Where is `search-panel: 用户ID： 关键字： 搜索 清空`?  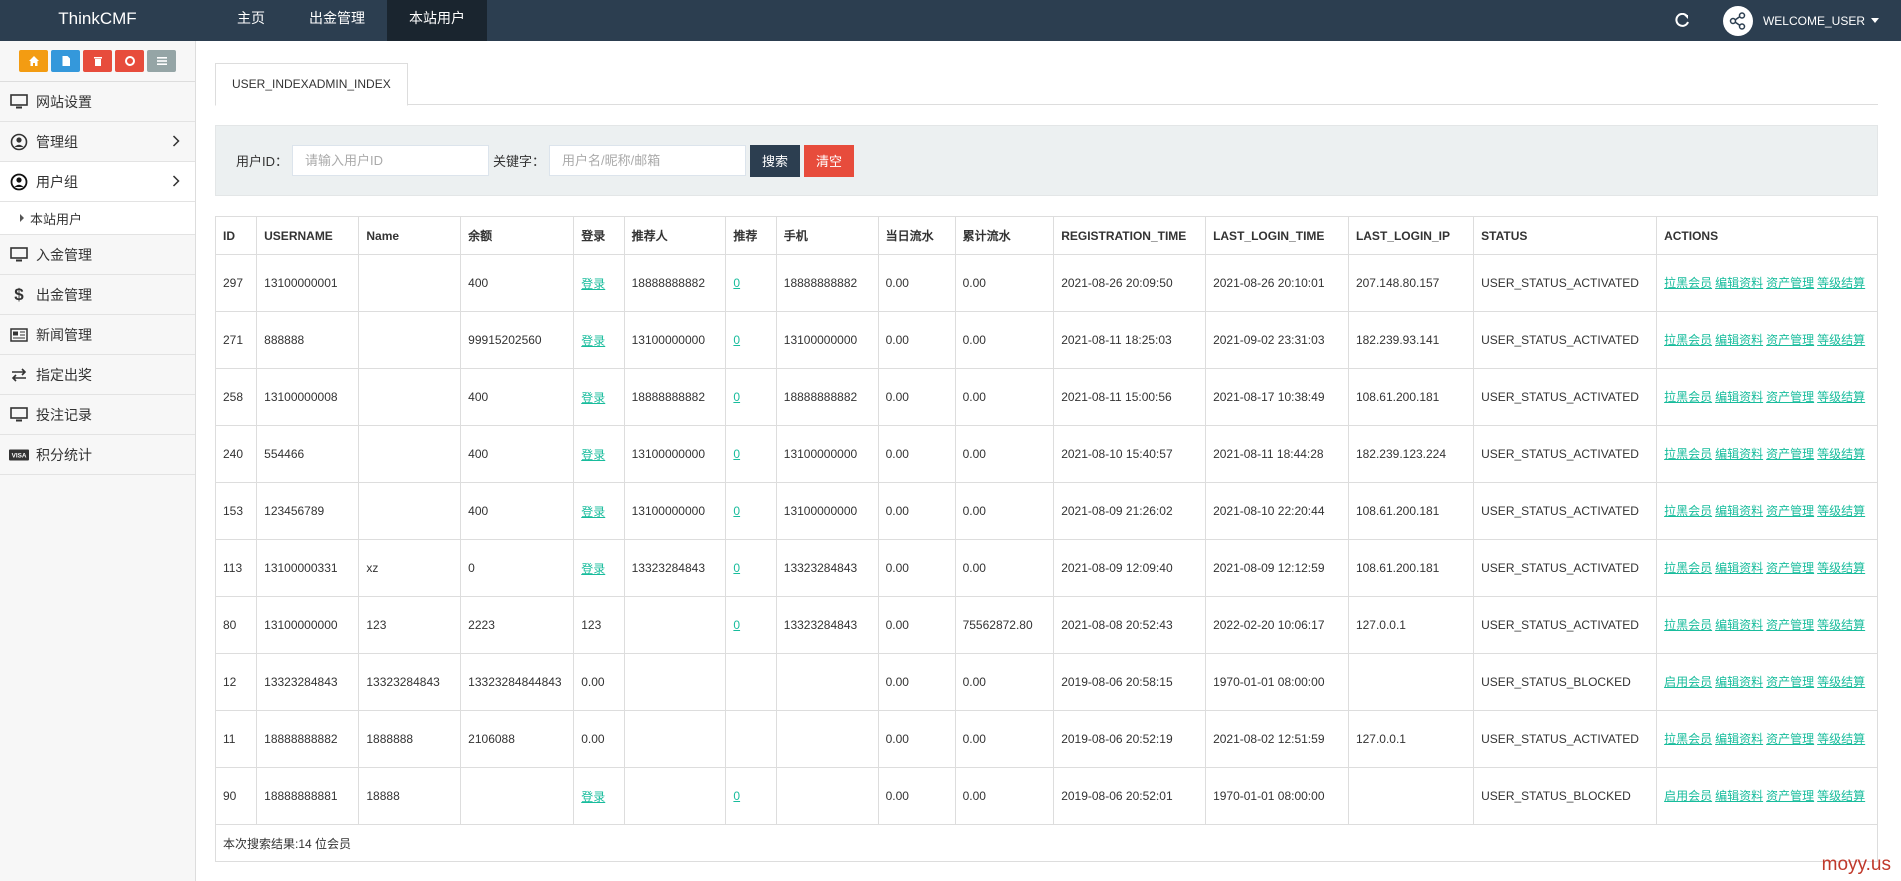 search-panel: 用户ID： 关键字： 搜索 清空 is located at coordinates (1046, 160).